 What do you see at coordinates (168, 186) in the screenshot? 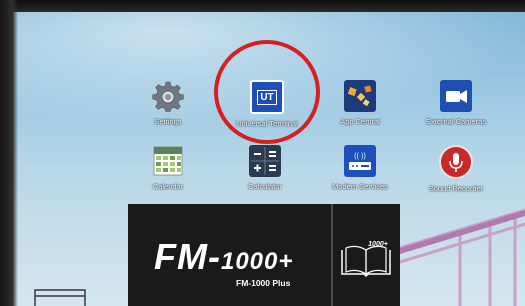
I see `app-label: Calendar` at bounding box center [168, 186].